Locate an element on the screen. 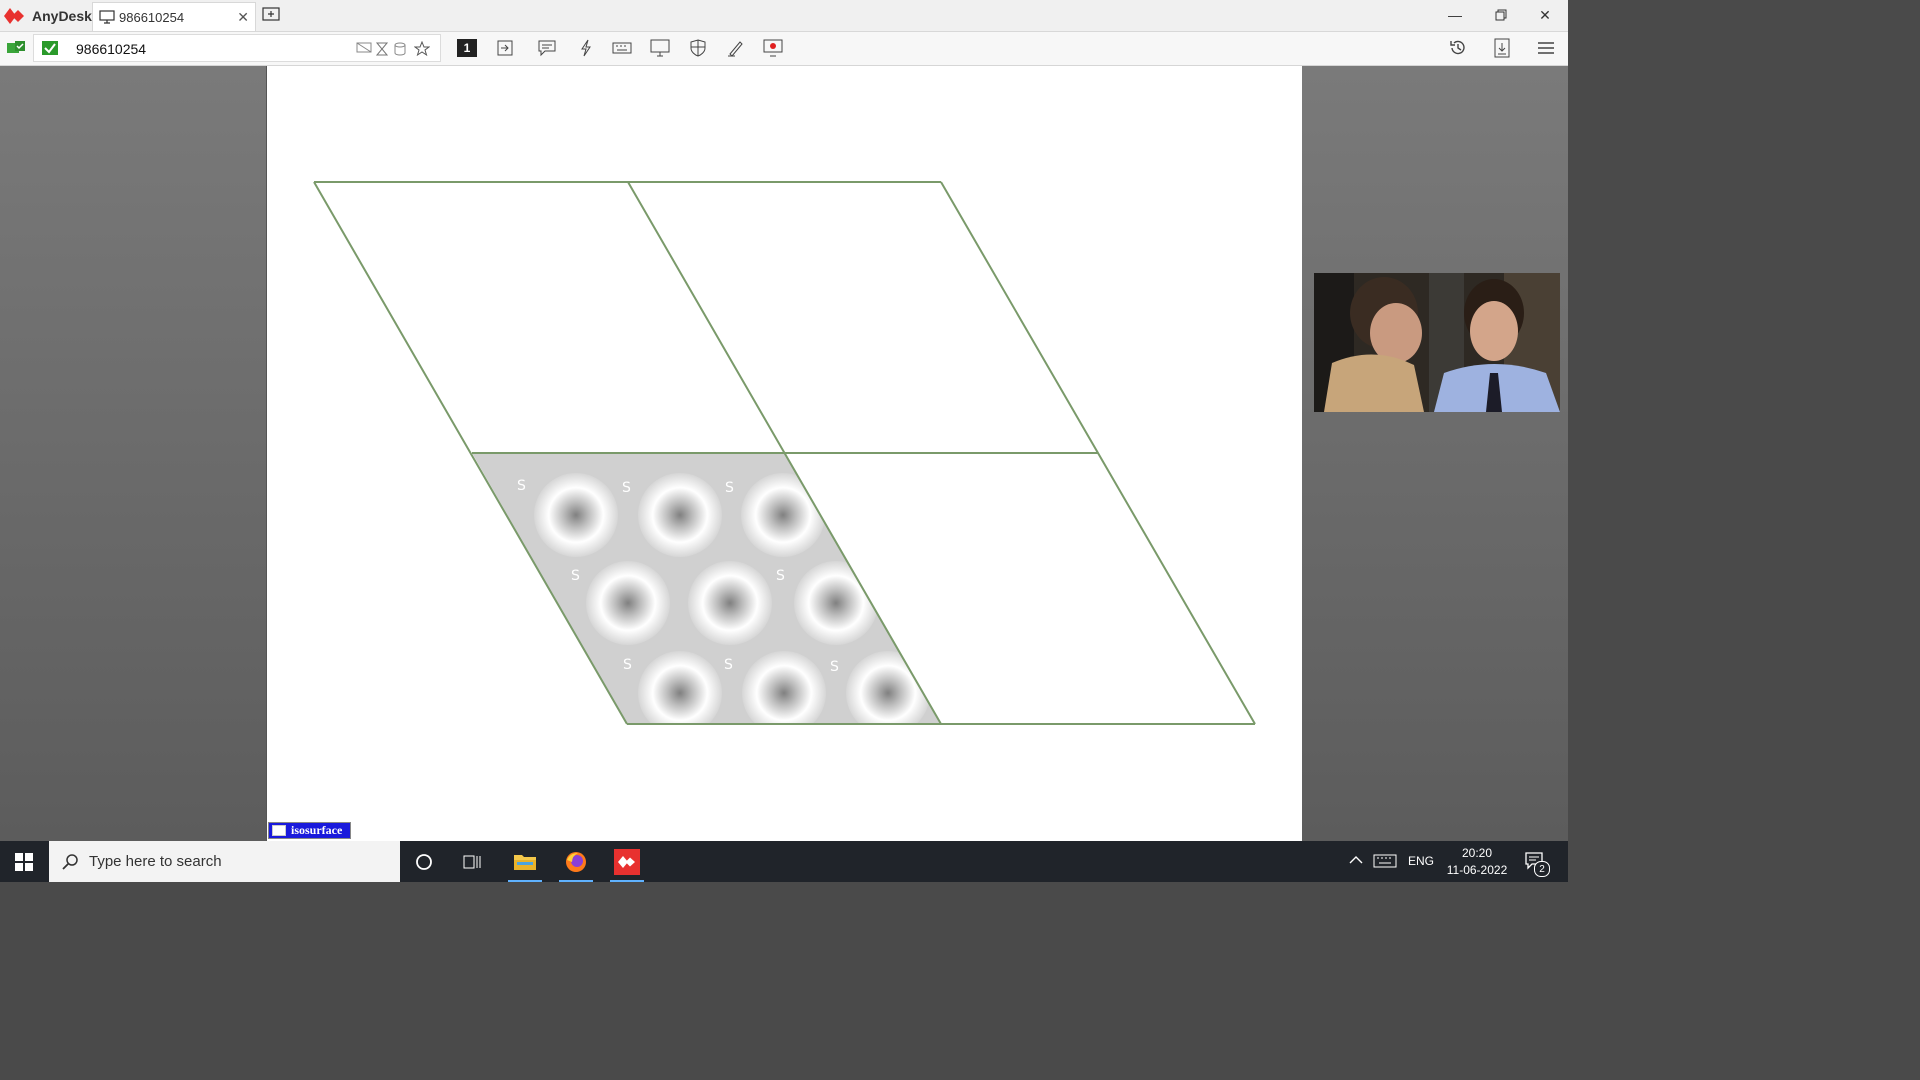 The width and height of the screenshot is (1920, 1080). folder-icon is located at coordinates (525, 862).